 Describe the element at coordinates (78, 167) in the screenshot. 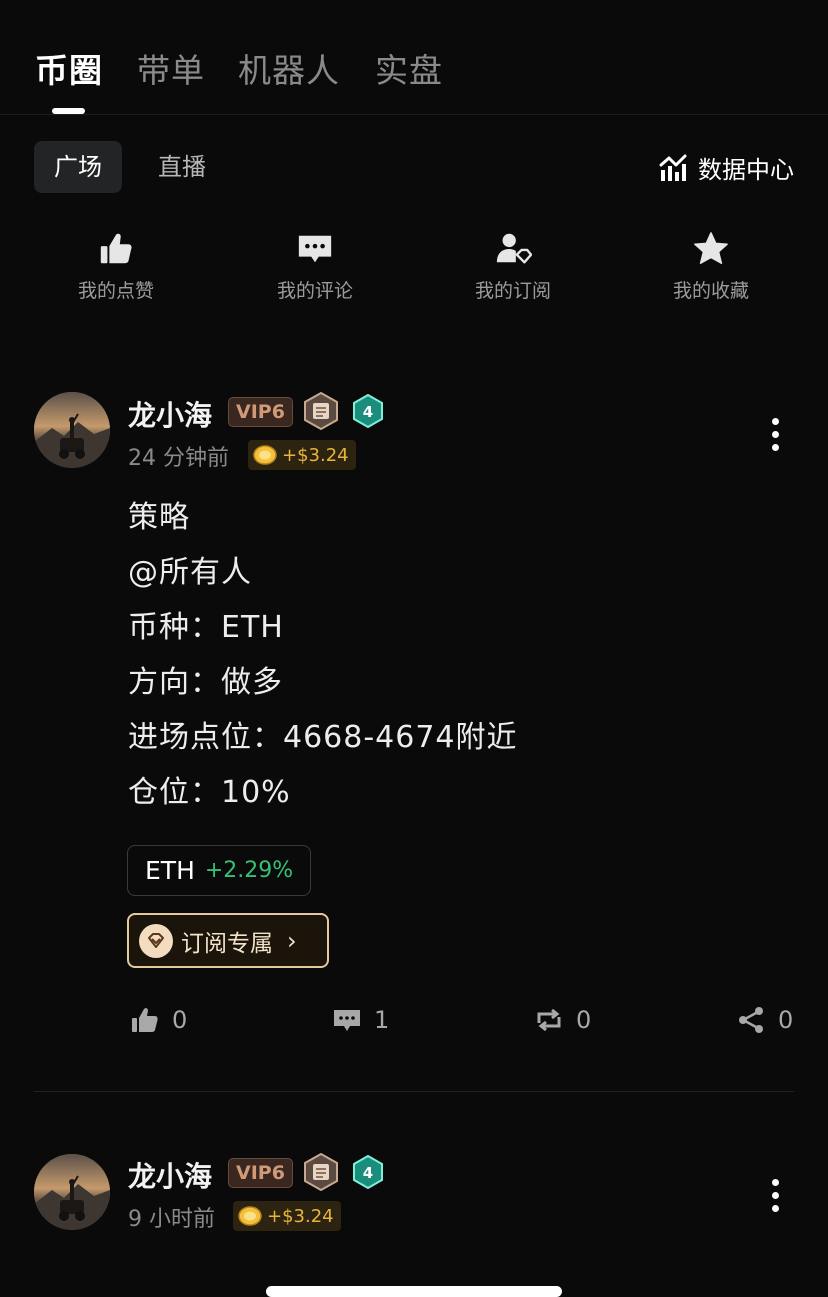

I see `subtab-square: 广场` at that location.